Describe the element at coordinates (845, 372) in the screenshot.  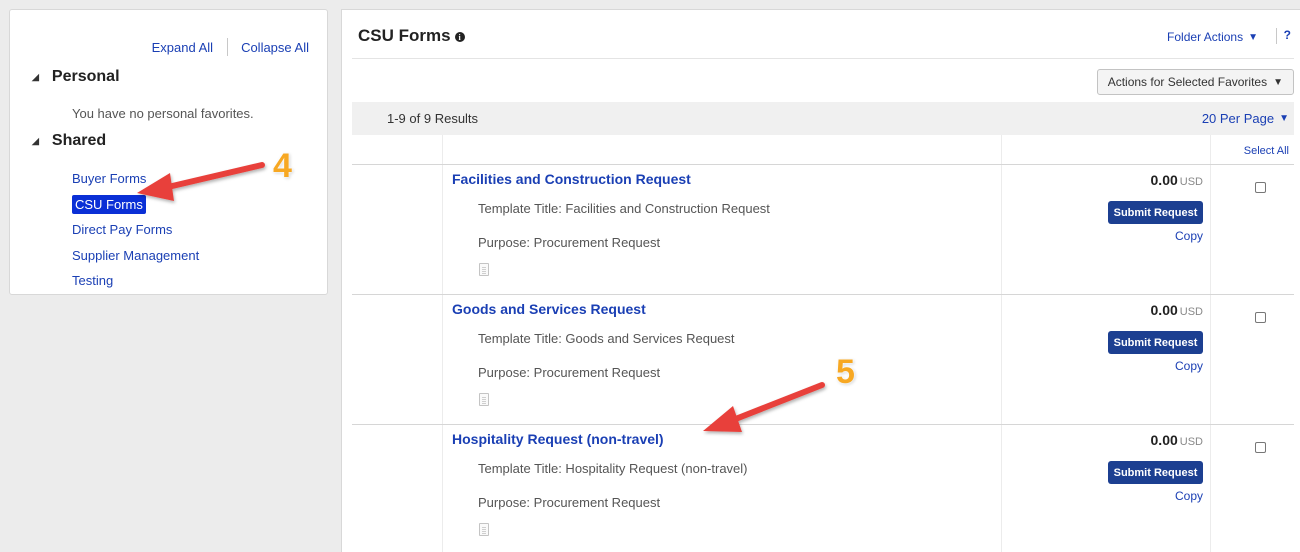
I see `step-number-5: 5` at that location.